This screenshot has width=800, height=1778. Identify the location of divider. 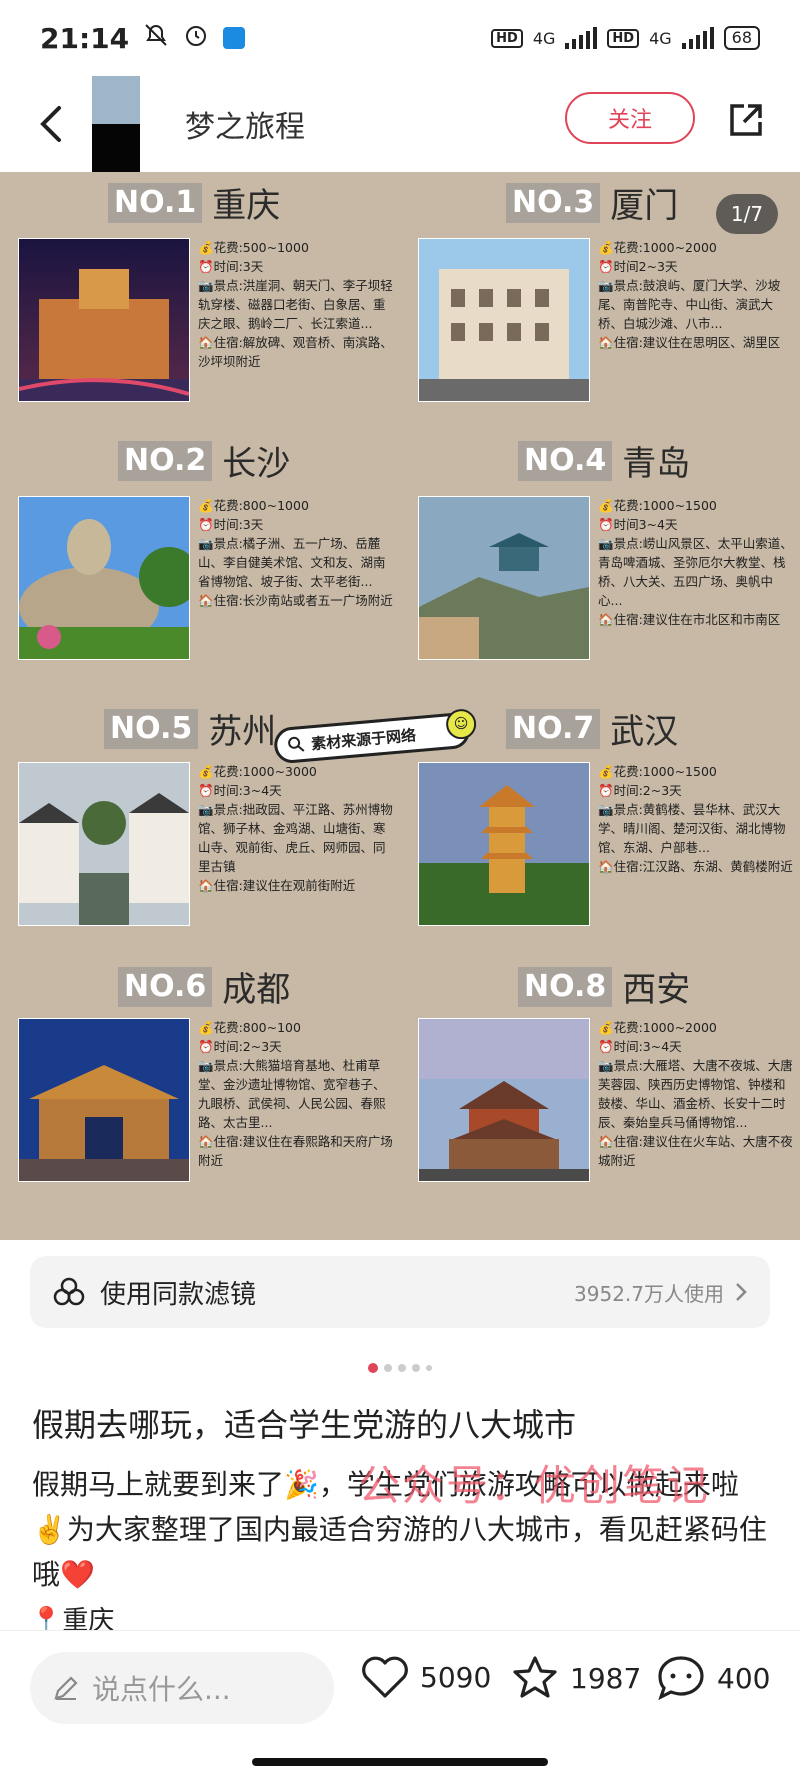
(400, 1630).